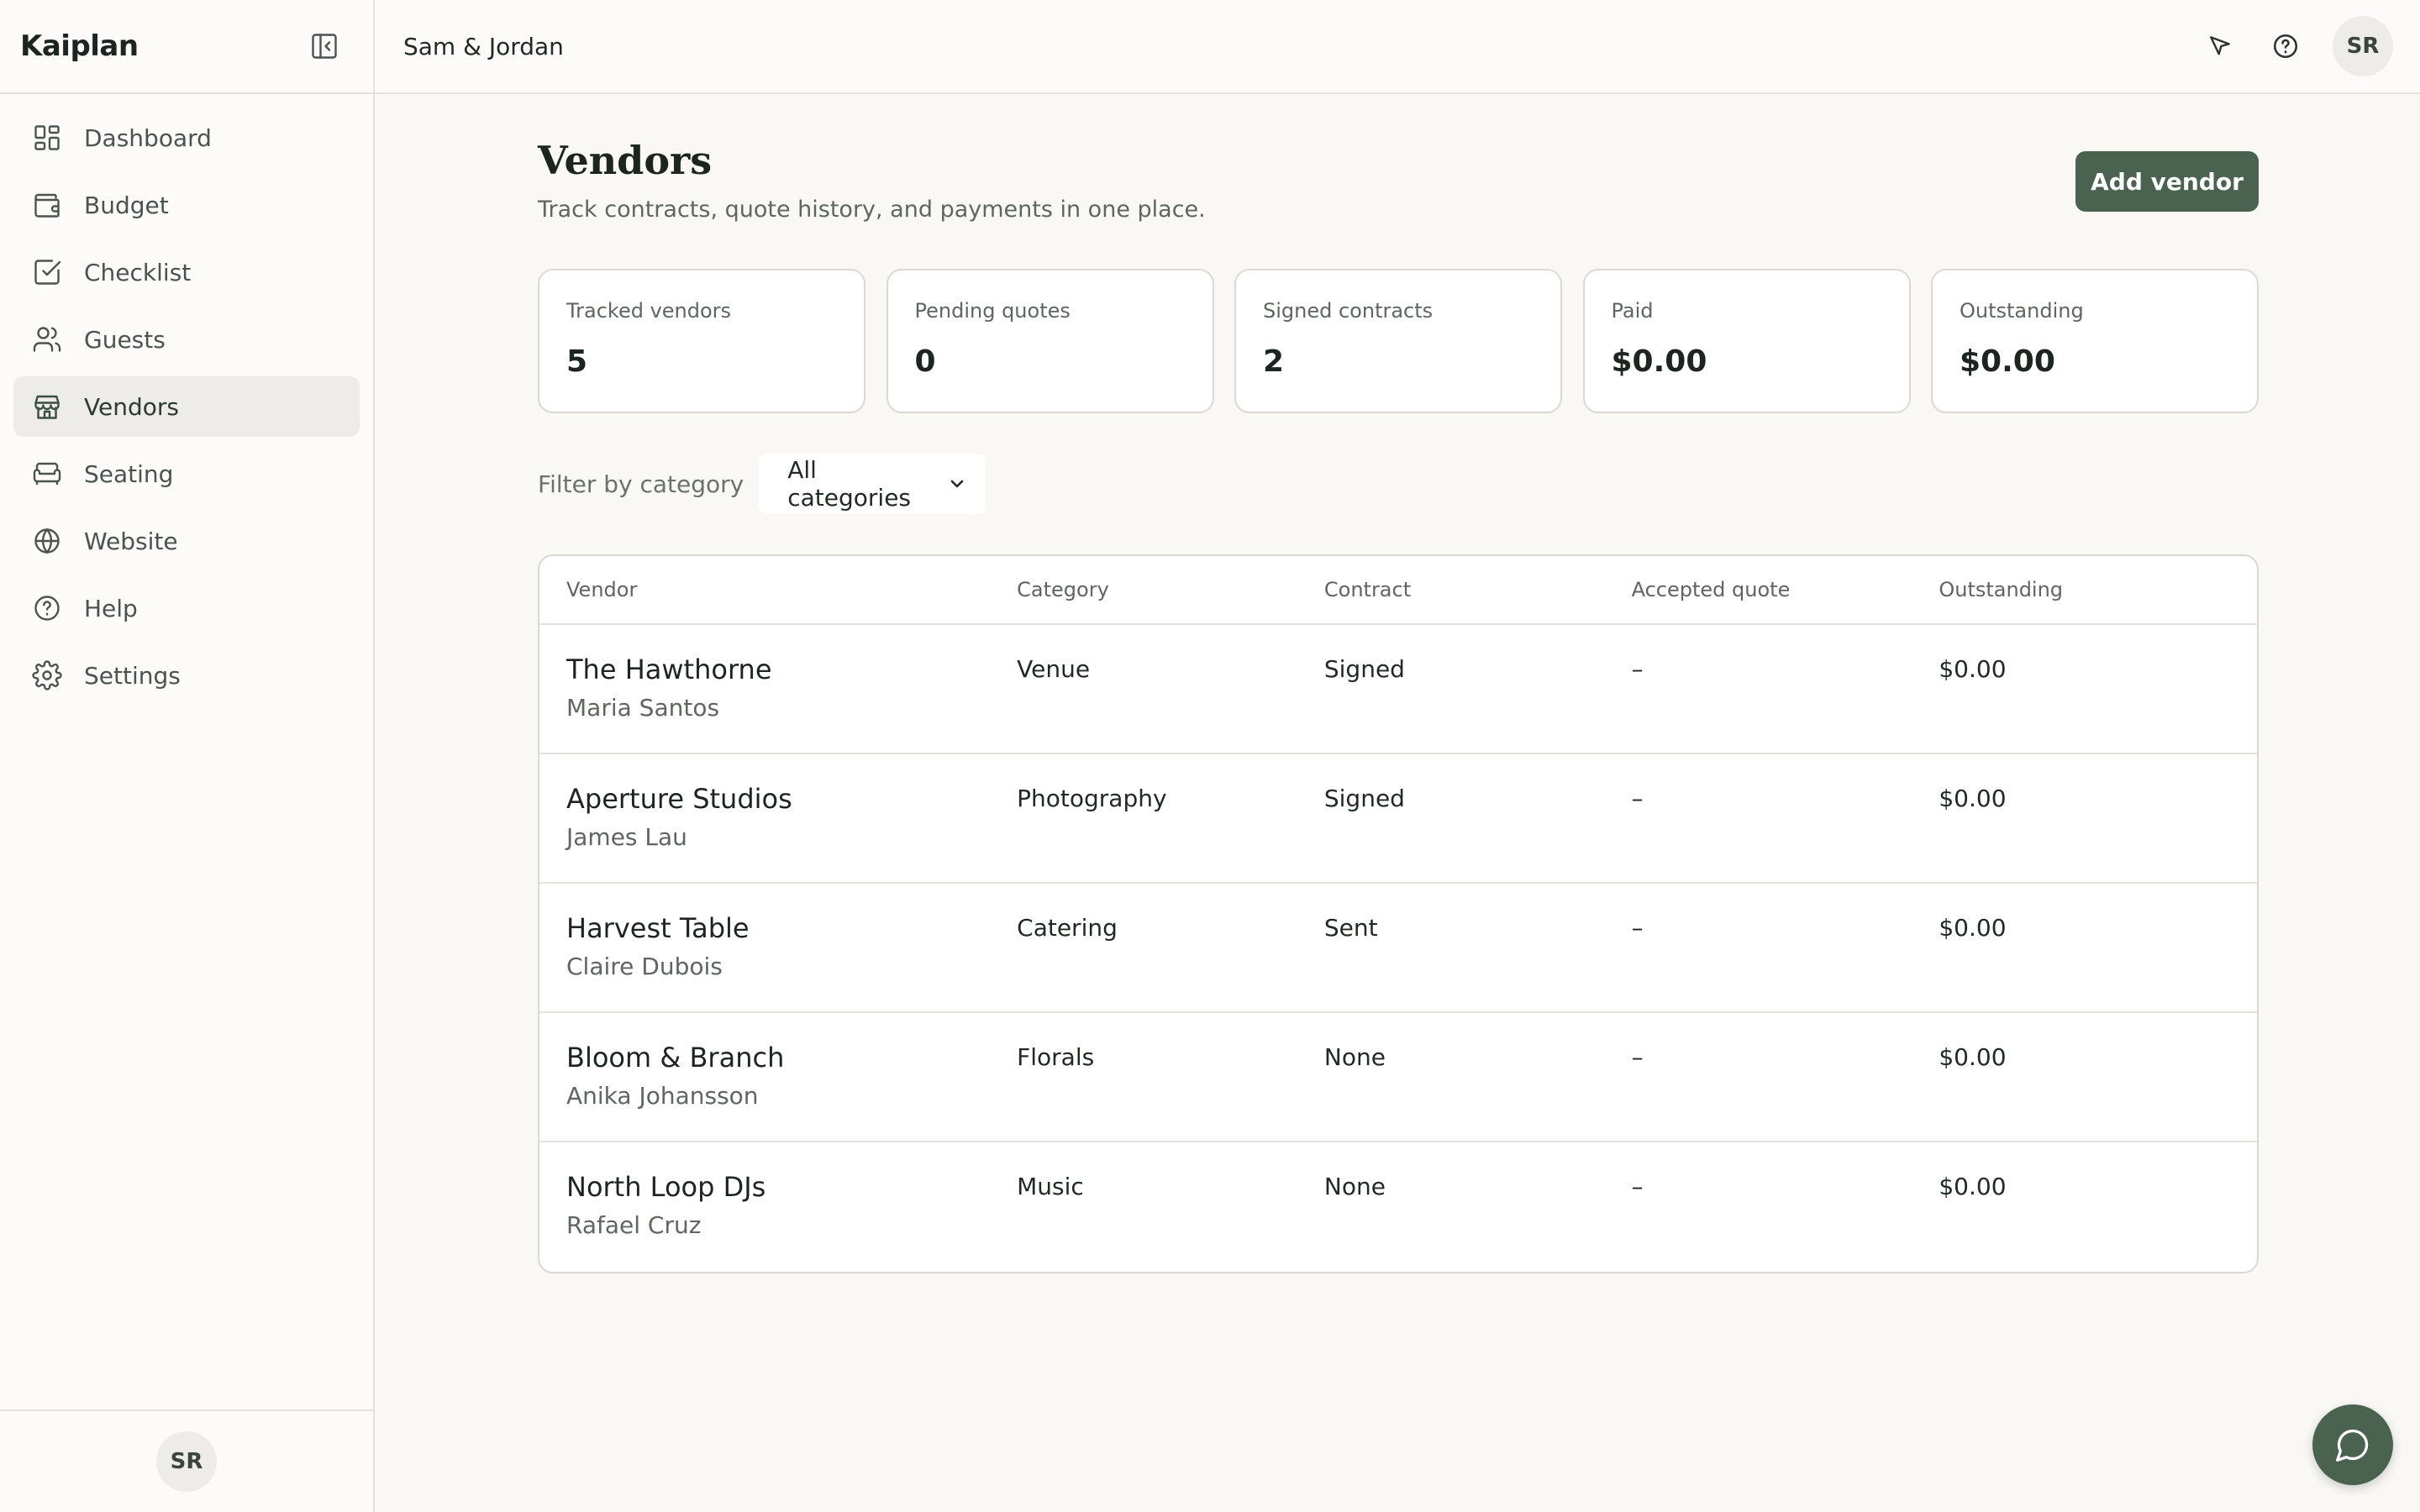  I want to click on help-button, so click(2285, 46).